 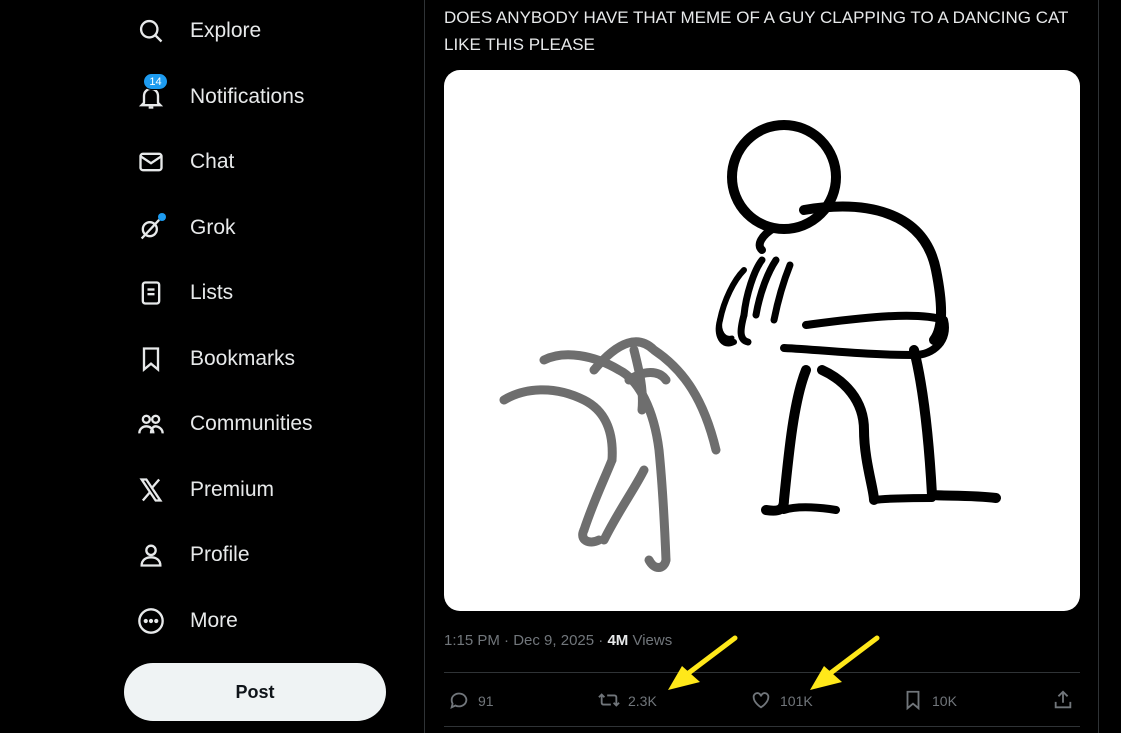 I want to click on like-count: 101K, so click(x=796, y=701).